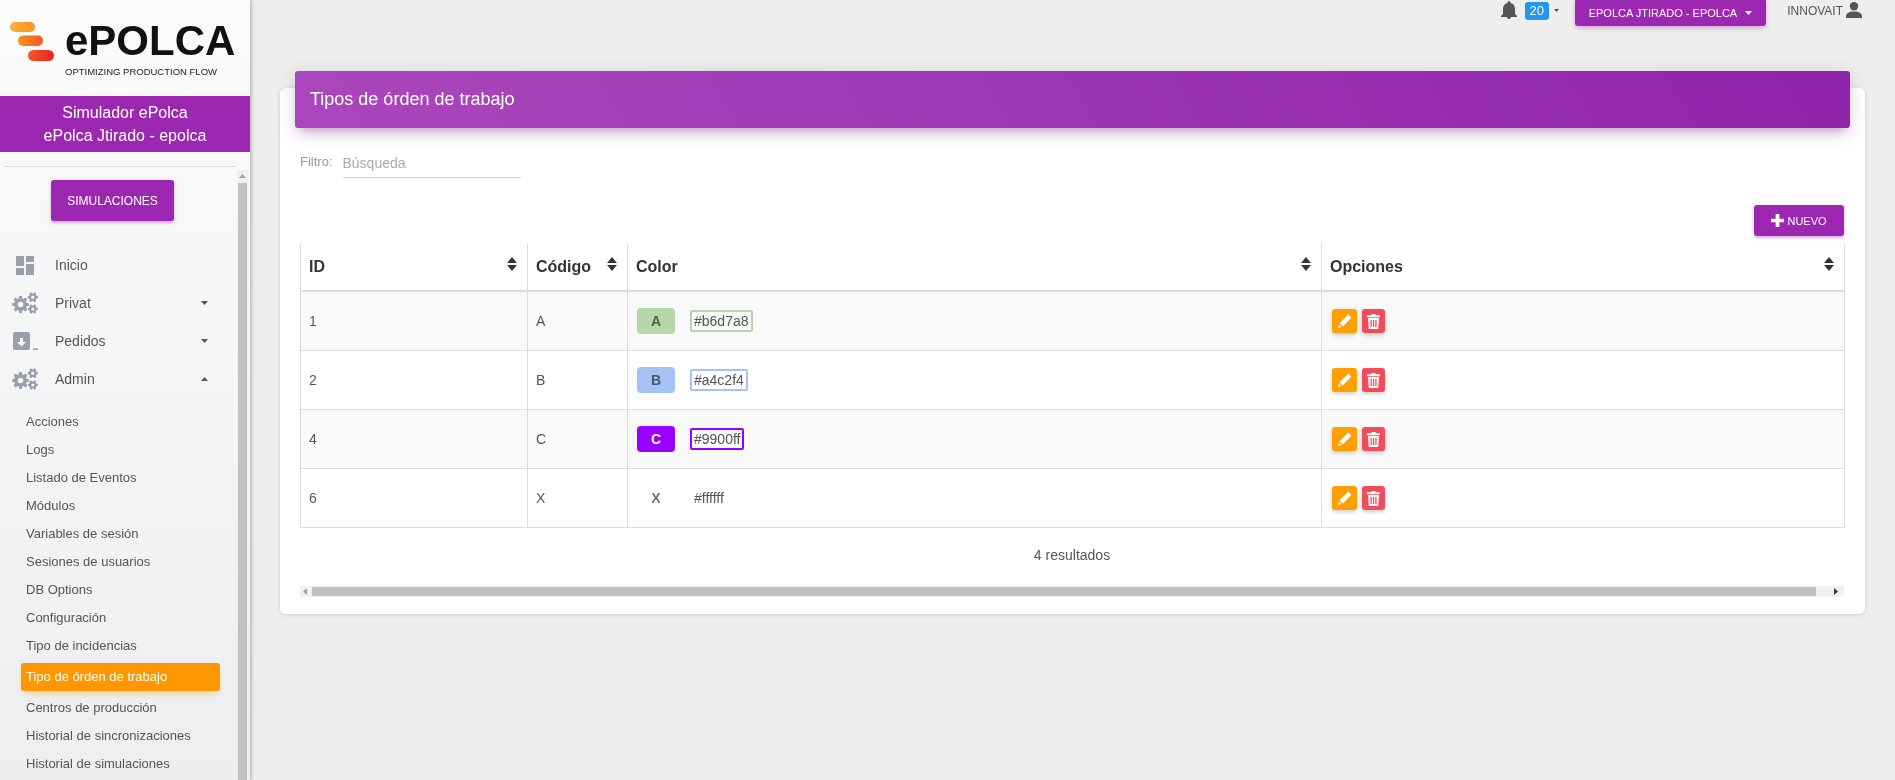 The width and height of the screenshot is (1895, 780). I want to click on horizontal-scrollbar, so click(1072, 591).